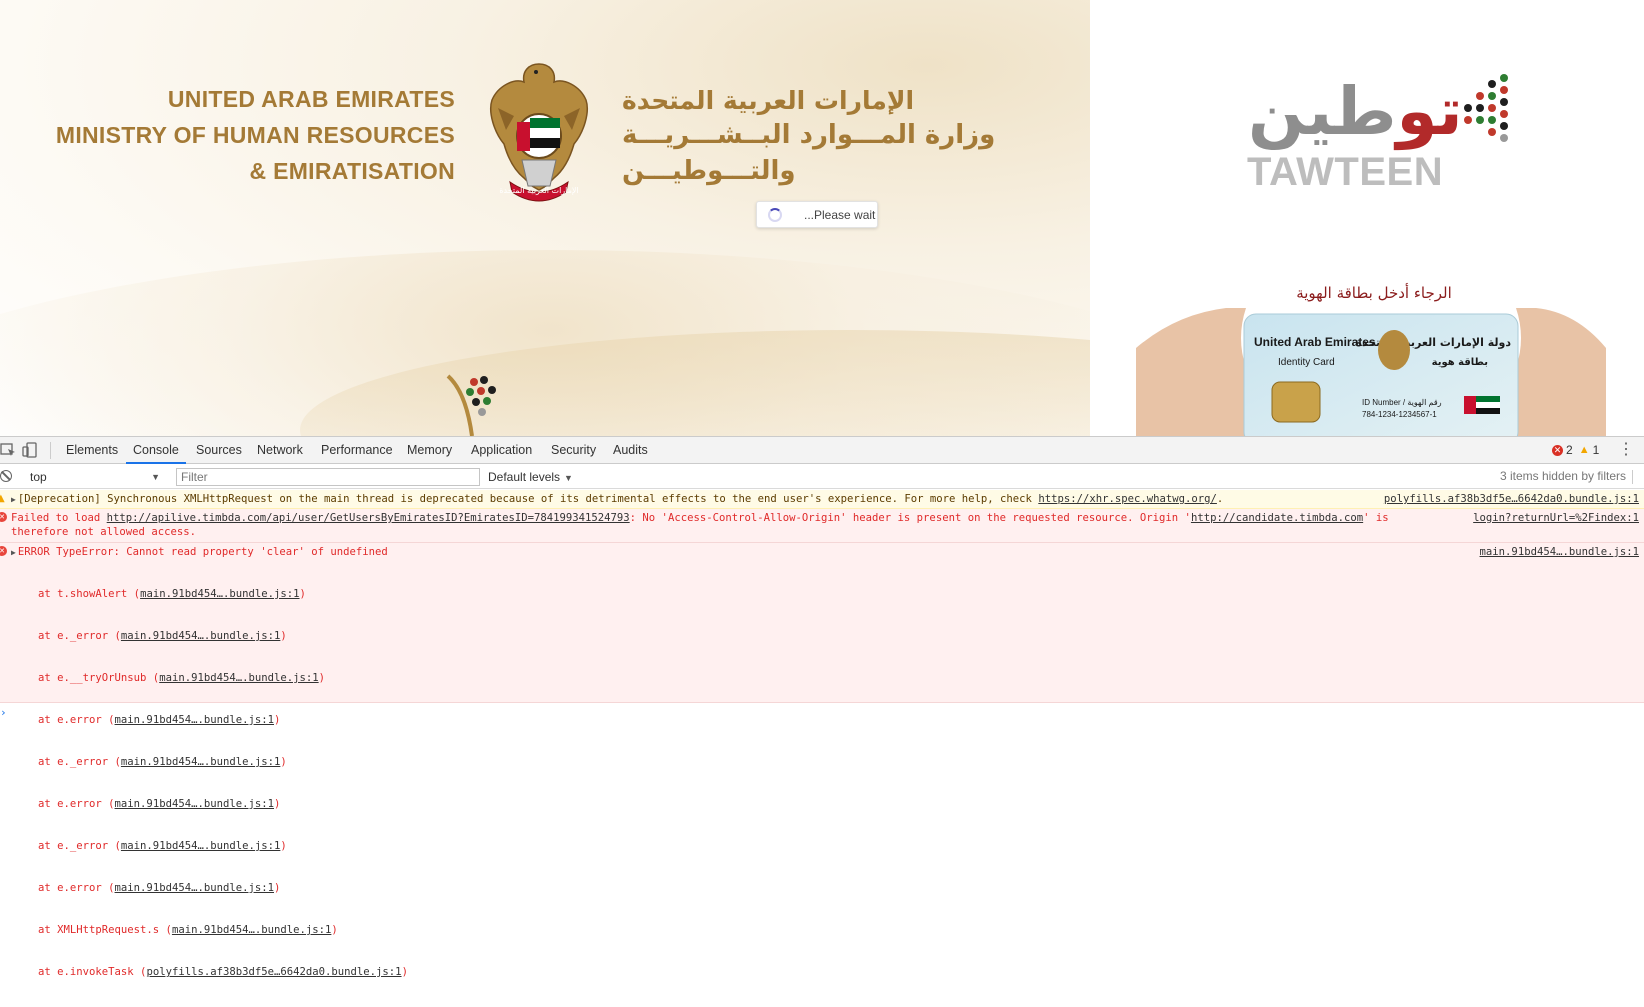 Image resolution: width=1644 pixels, height=1007 pixels. What do you see at coordinates (103, 532) in the screenshot?
I see `cors-error-line2: therefore not allowed access.` at bounding box center [103, 532].